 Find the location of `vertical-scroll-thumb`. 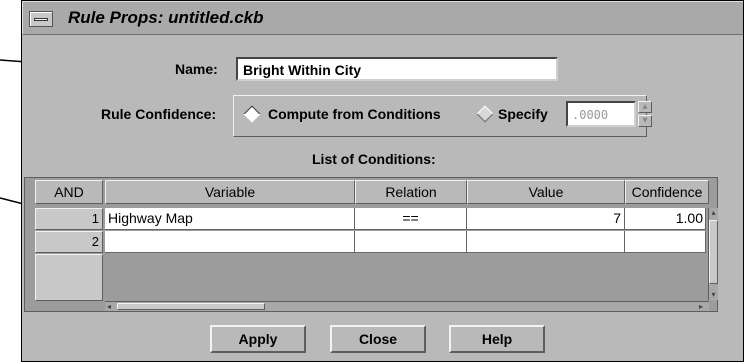

vertical-scroll-thumb is located at coordinates (713, 252).